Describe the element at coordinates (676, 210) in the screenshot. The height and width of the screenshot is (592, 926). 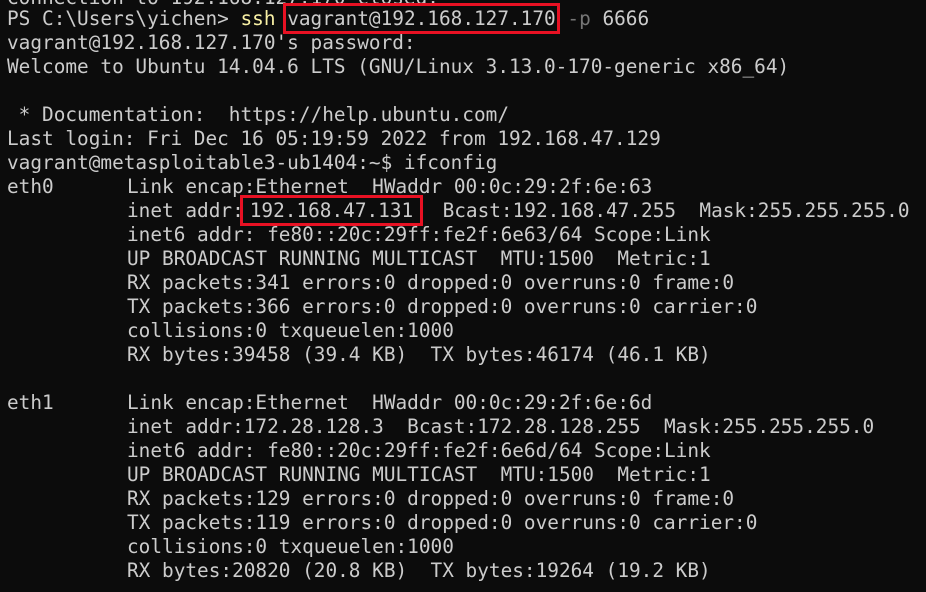
I see `eth0-inet-rest: Bcast:192.168.47.255 Mask:255.255.255.0` at that location.